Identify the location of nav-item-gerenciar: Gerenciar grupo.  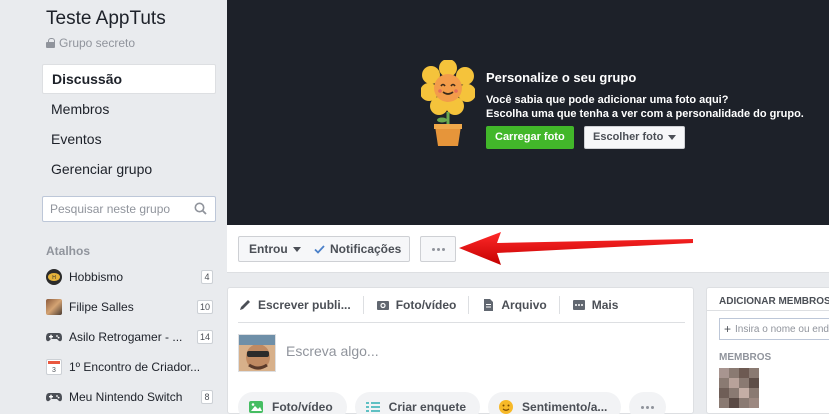
(129, 169).